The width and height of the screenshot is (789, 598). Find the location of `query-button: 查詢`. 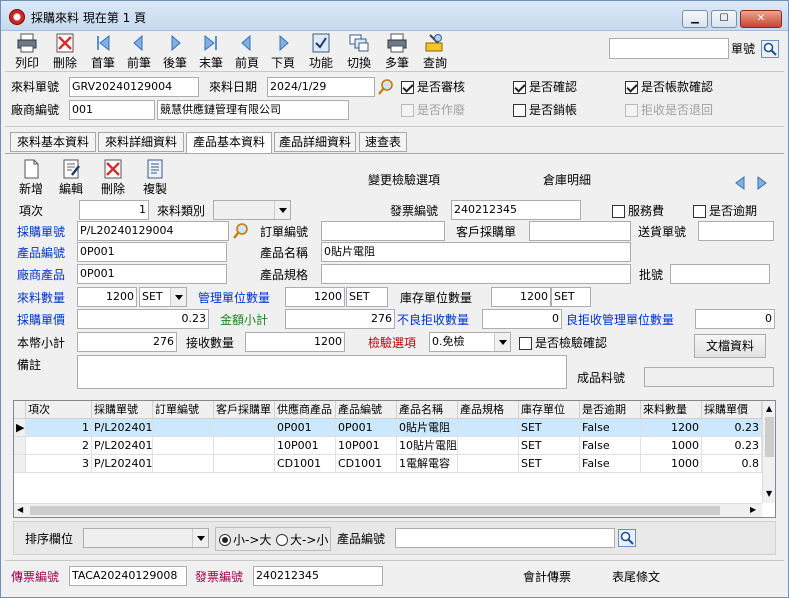

query-button: 查詢 is located at coordinates (435, 53).